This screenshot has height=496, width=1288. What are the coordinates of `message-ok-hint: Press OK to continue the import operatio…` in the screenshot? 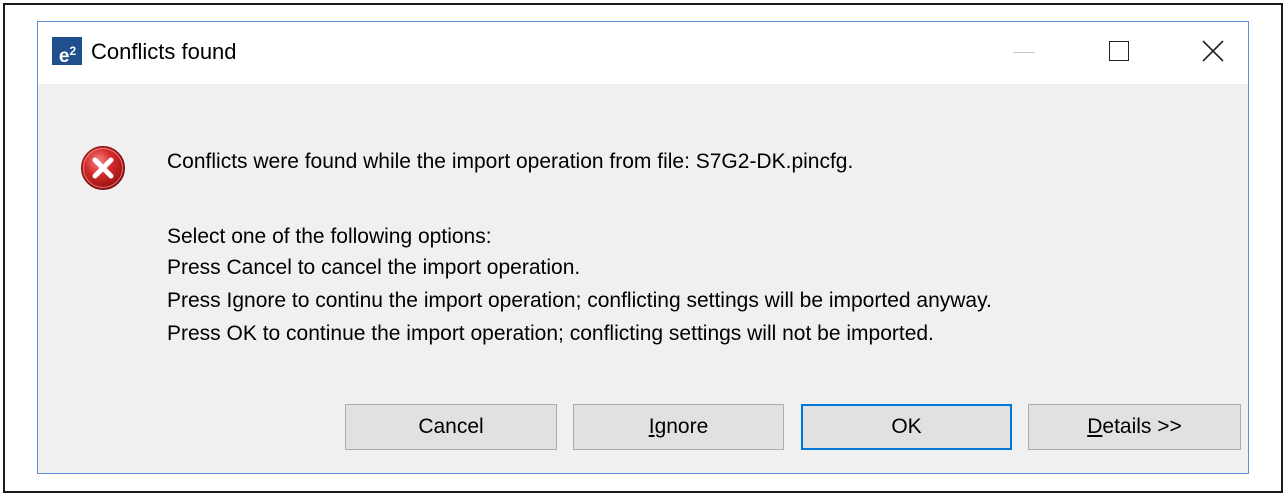 It's located at (550, 333).